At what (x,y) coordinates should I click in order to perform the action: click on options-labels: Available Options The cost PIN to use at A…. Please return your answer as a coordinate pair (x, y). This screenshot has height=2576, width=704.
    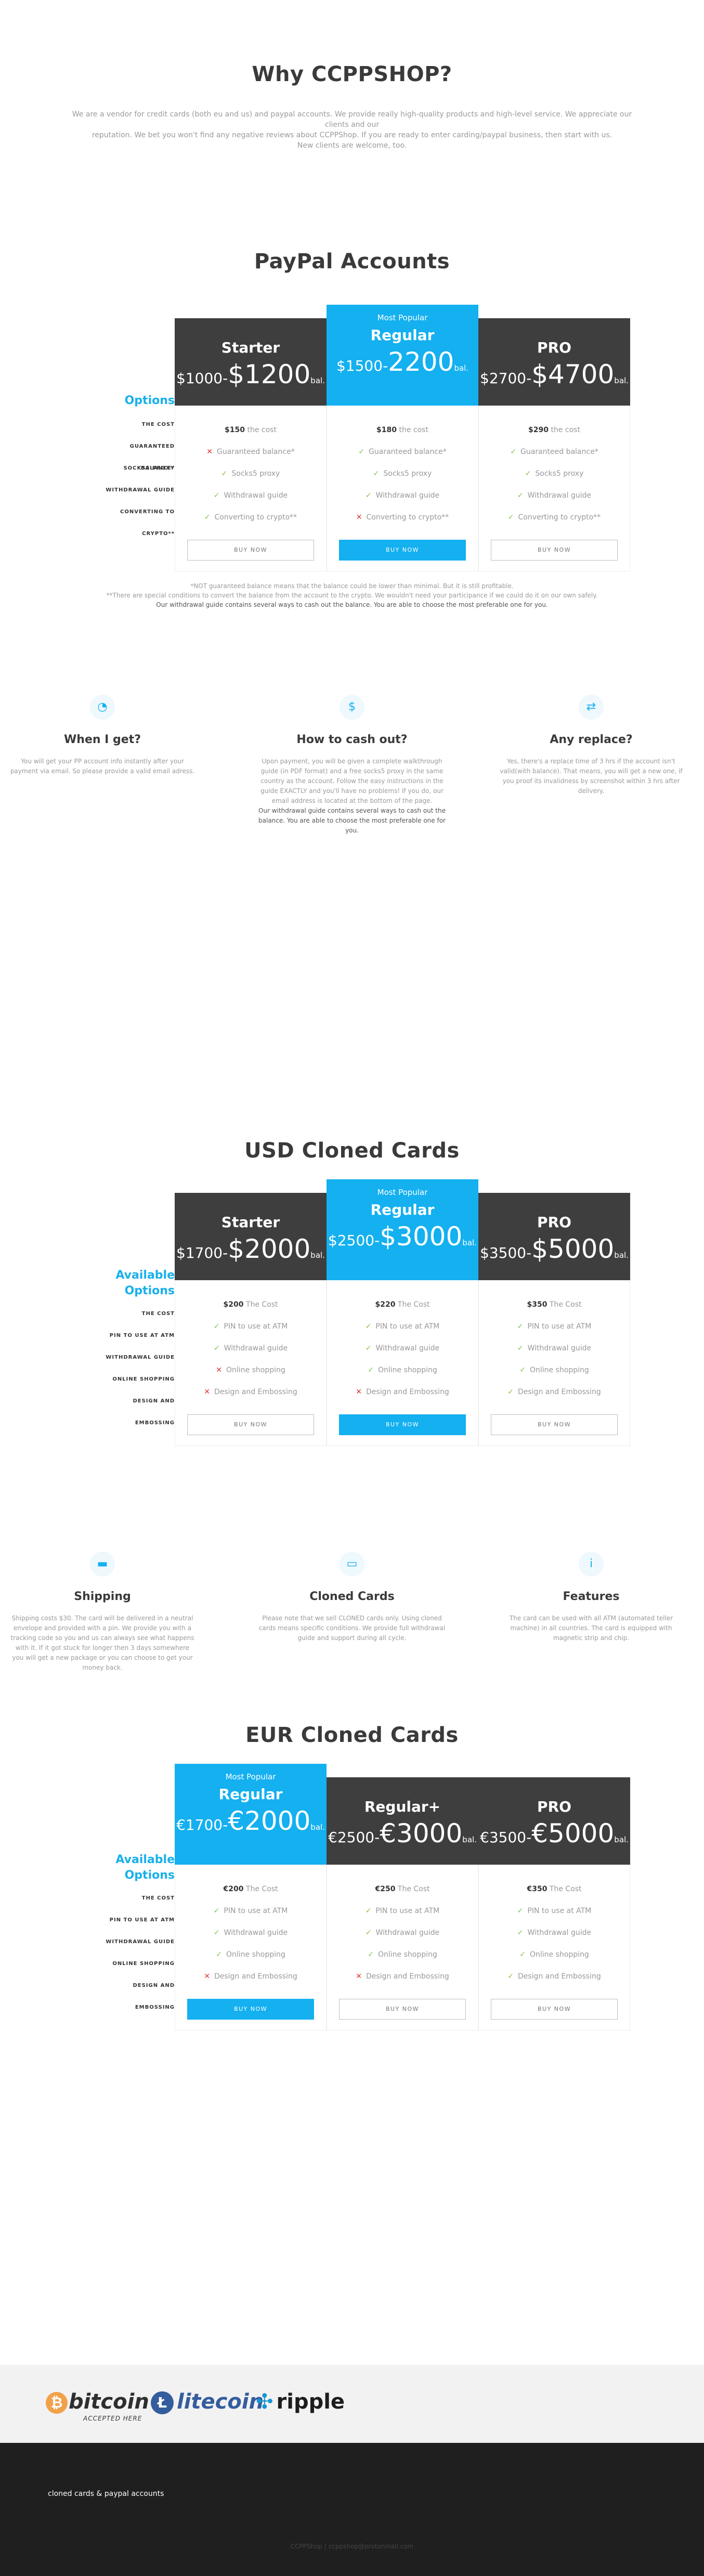
    Looking at the image, I should click on (139, 1931).